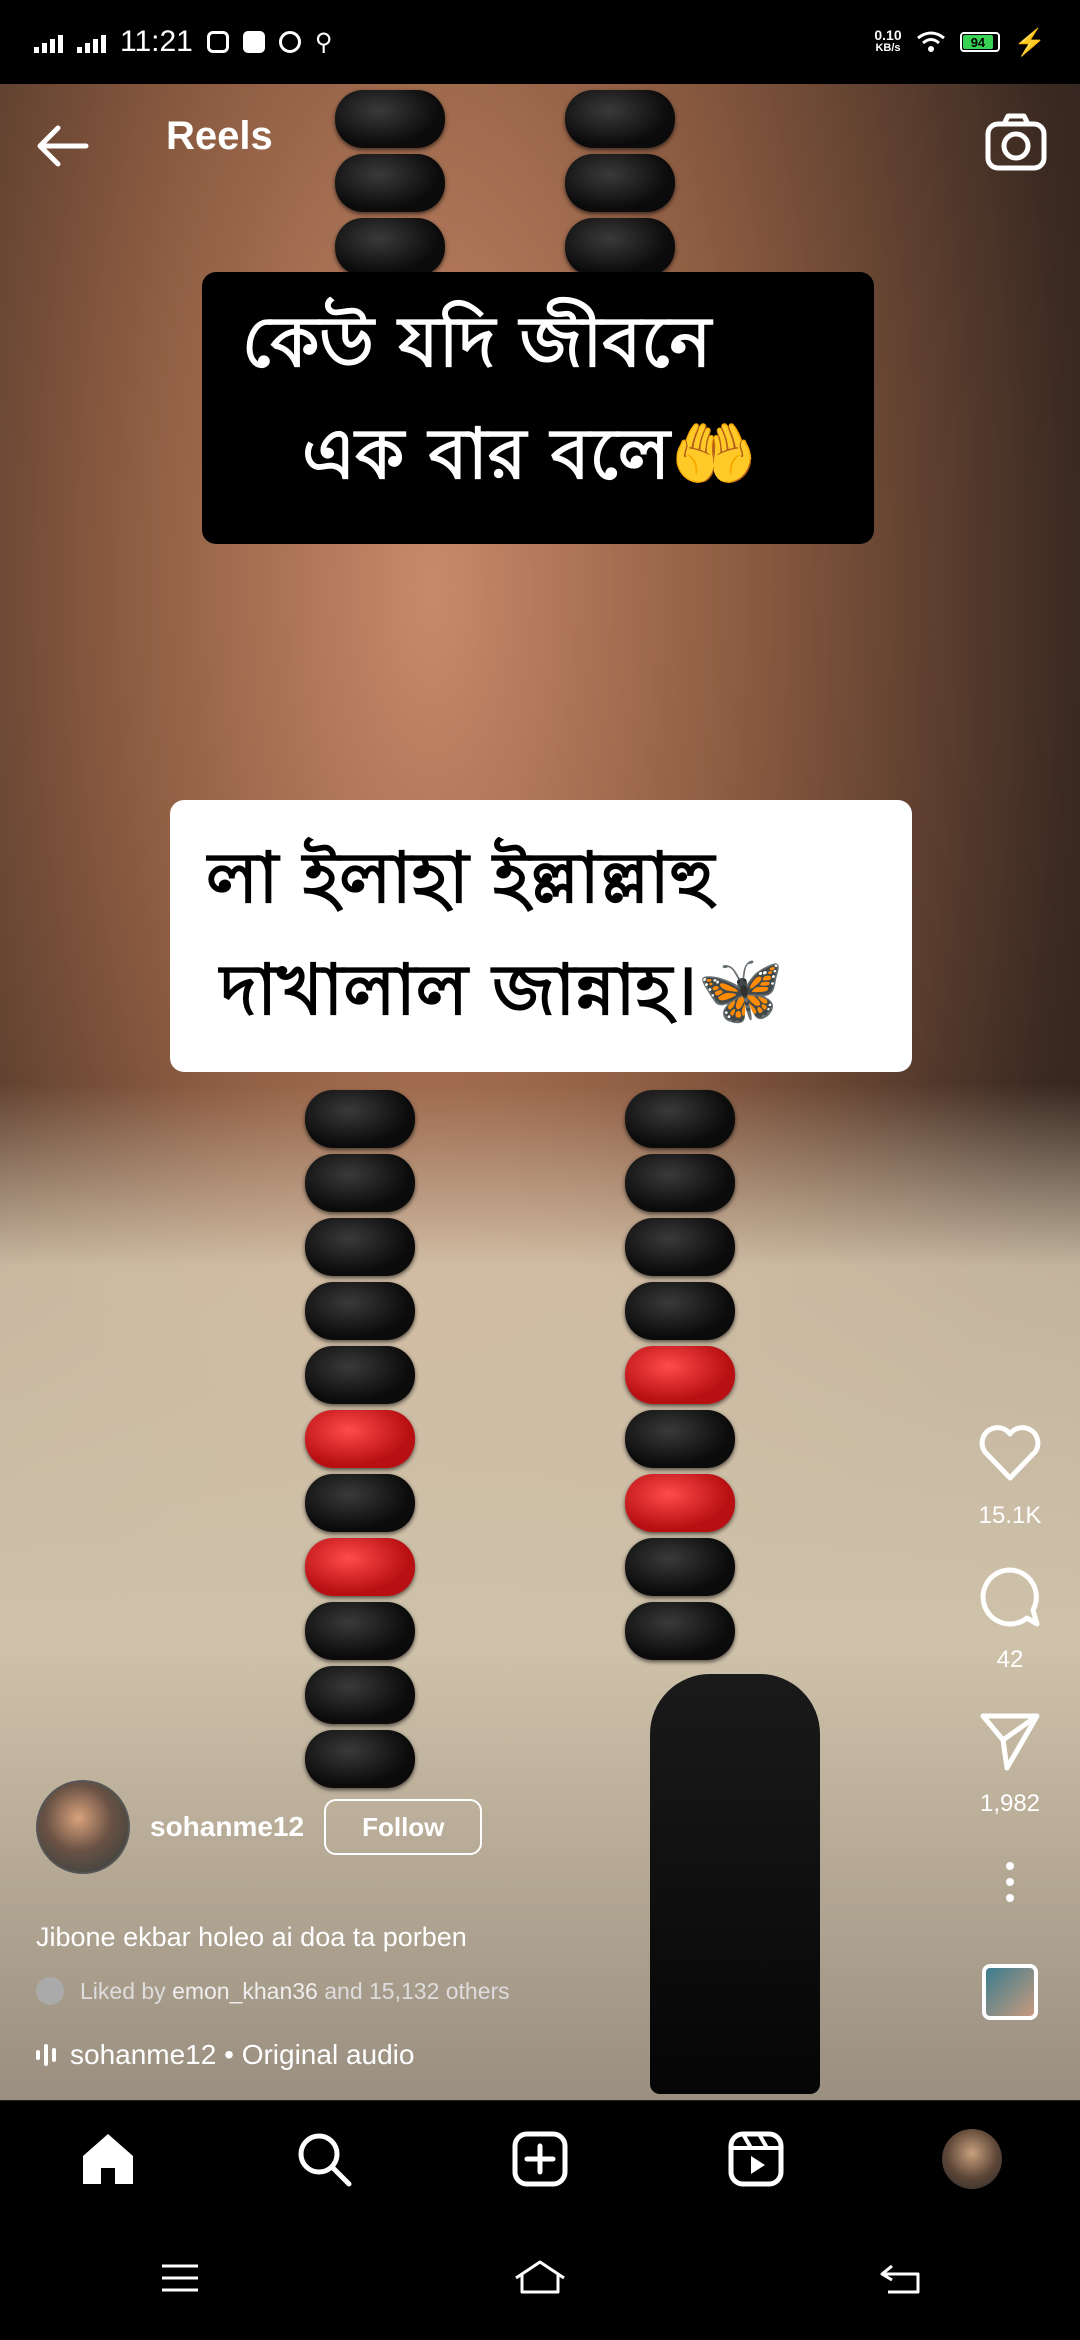  I want to click on system-navigation, so click(540, 2278).